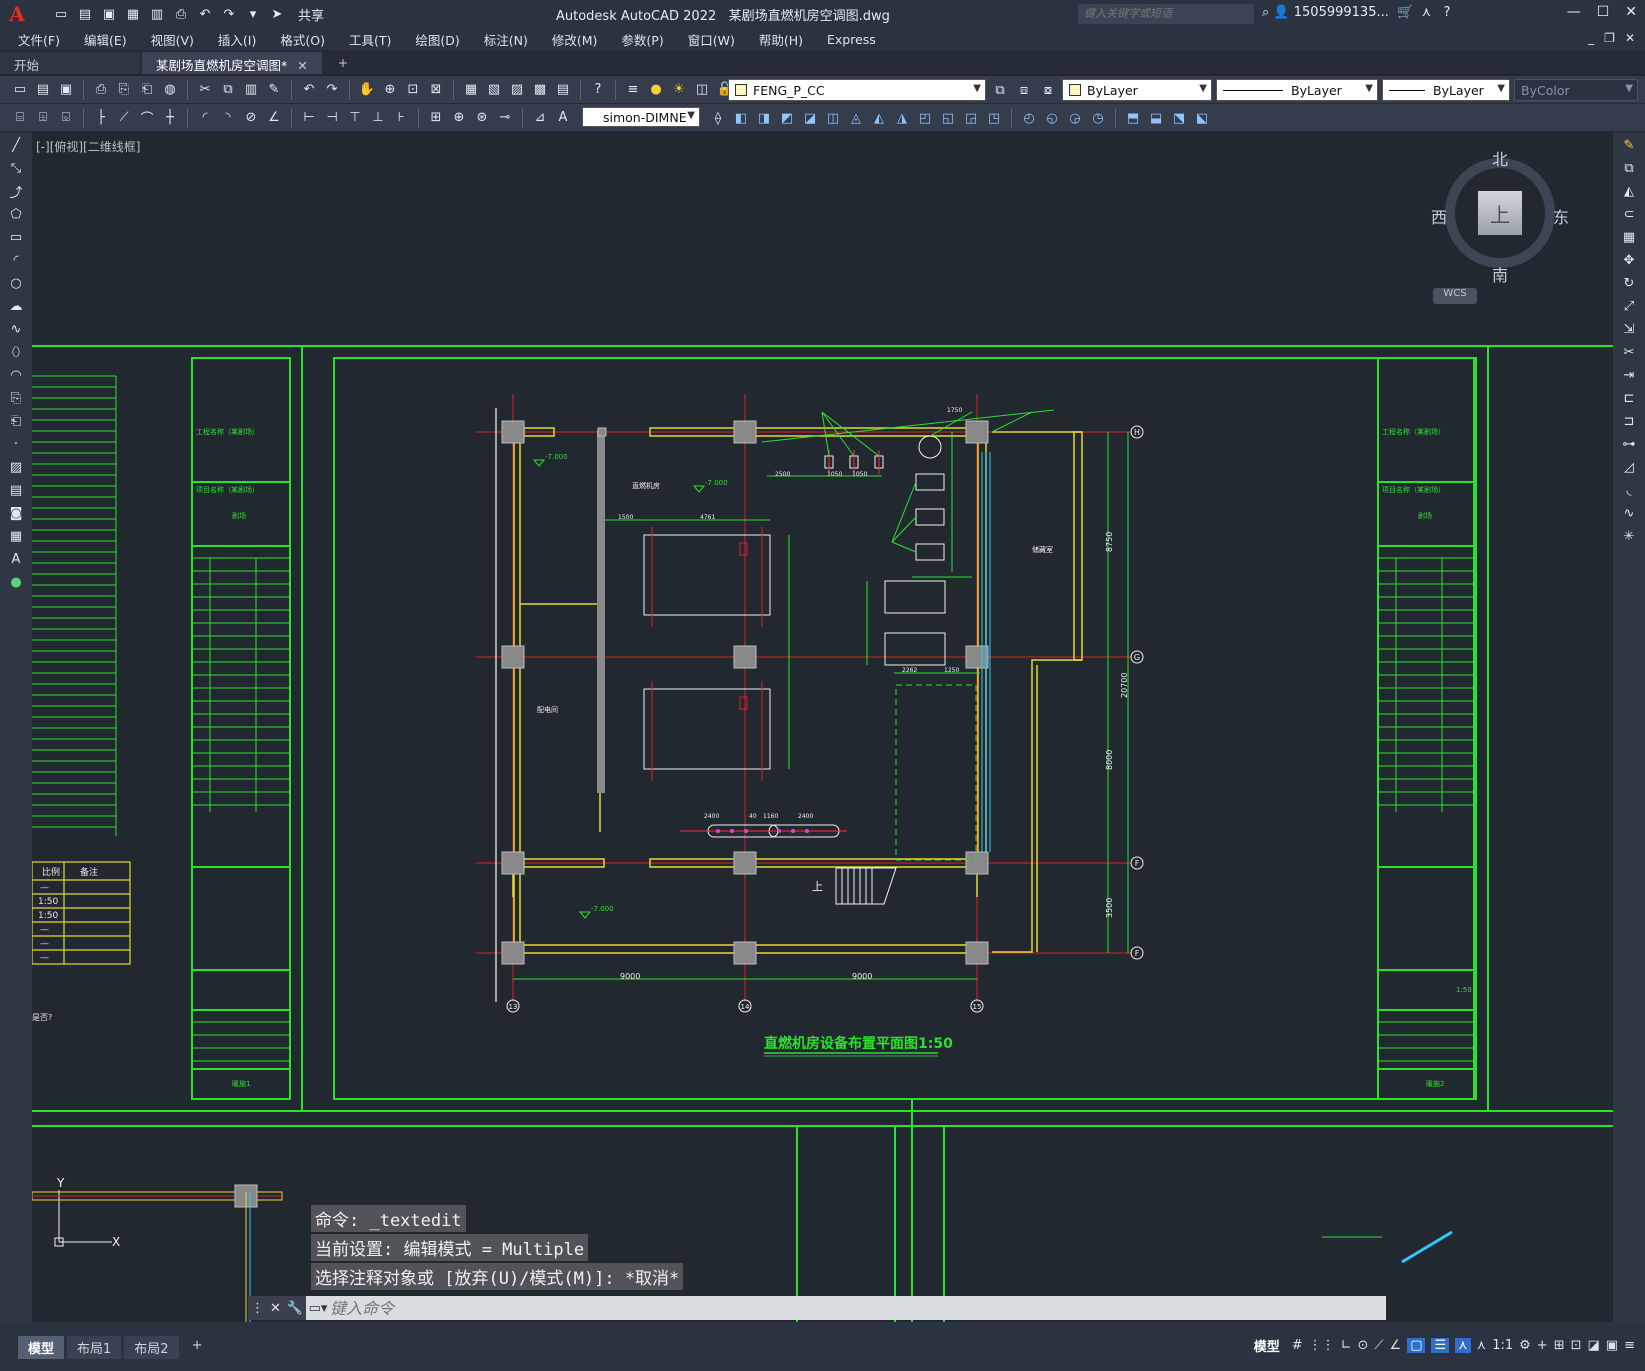  Describe the element at coordinates (1500, 274) in the screenshot. I see `viewcube-south: 南` at that location.